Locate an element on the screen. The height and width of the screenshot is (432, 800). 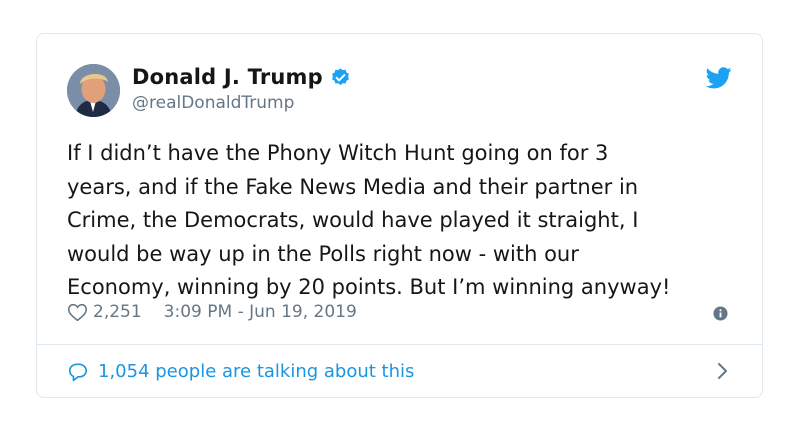
like-count: 2,251 is located at coordinates (117, 312).